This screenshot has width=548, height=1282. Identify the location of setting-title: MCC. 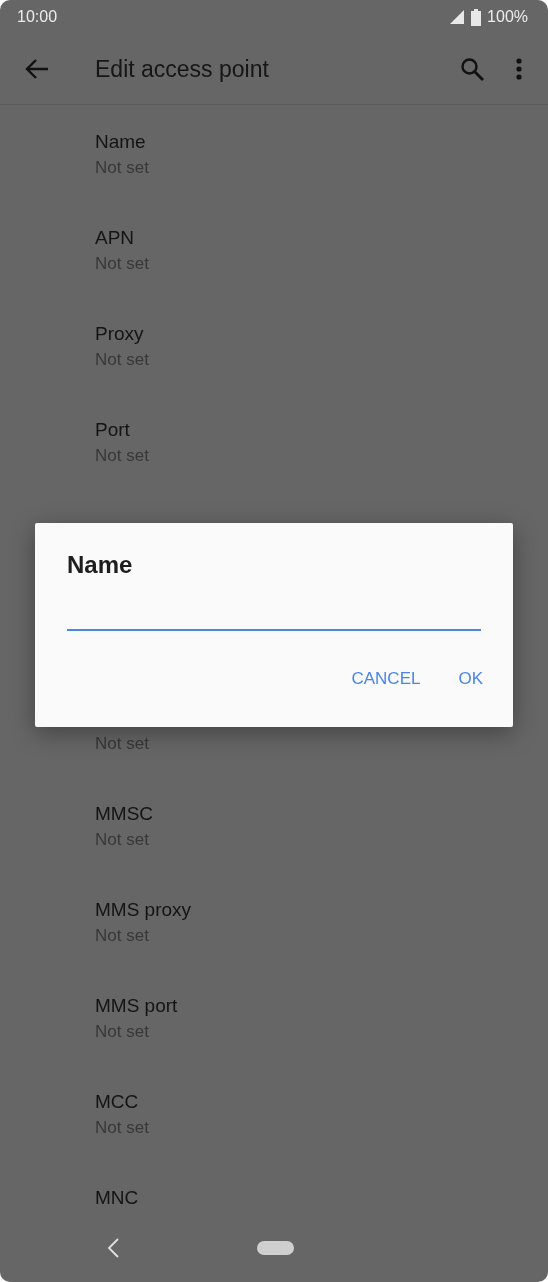
(117, 1101).